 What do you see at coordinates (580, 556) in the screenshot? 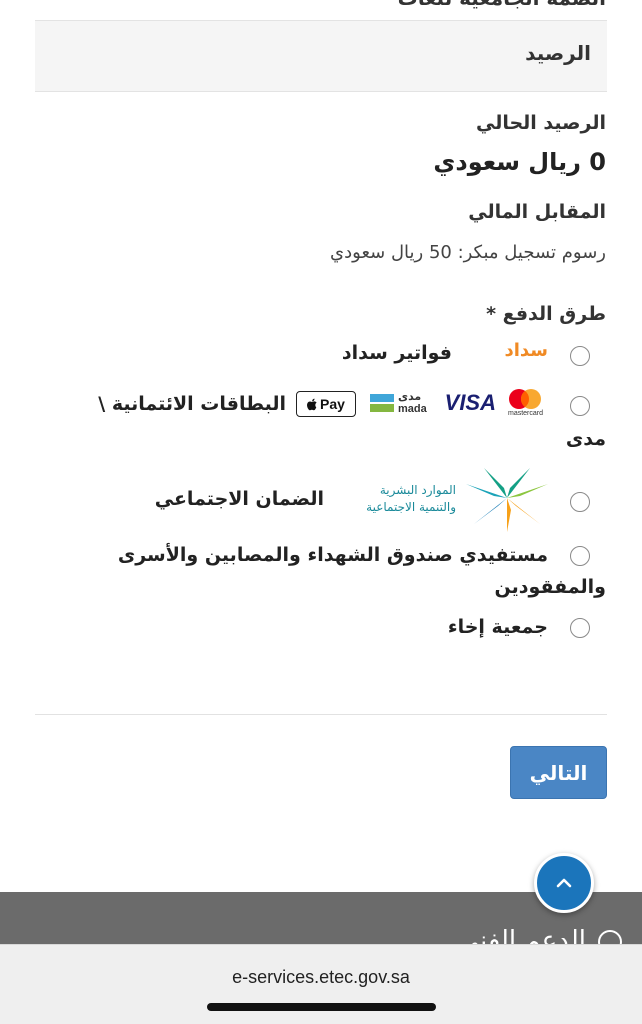
I see `radio-martyrs-fund` at bounding box center [580, 556].